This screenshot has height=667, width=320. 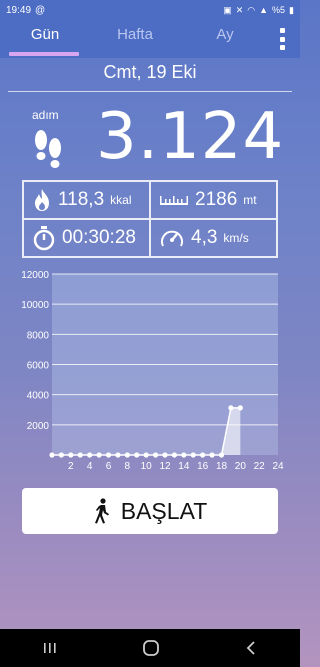 What do you see at coordinates (222, 466) in the screenshot?
I see `x-tick-label: 18` at bounding box center [222, 466].